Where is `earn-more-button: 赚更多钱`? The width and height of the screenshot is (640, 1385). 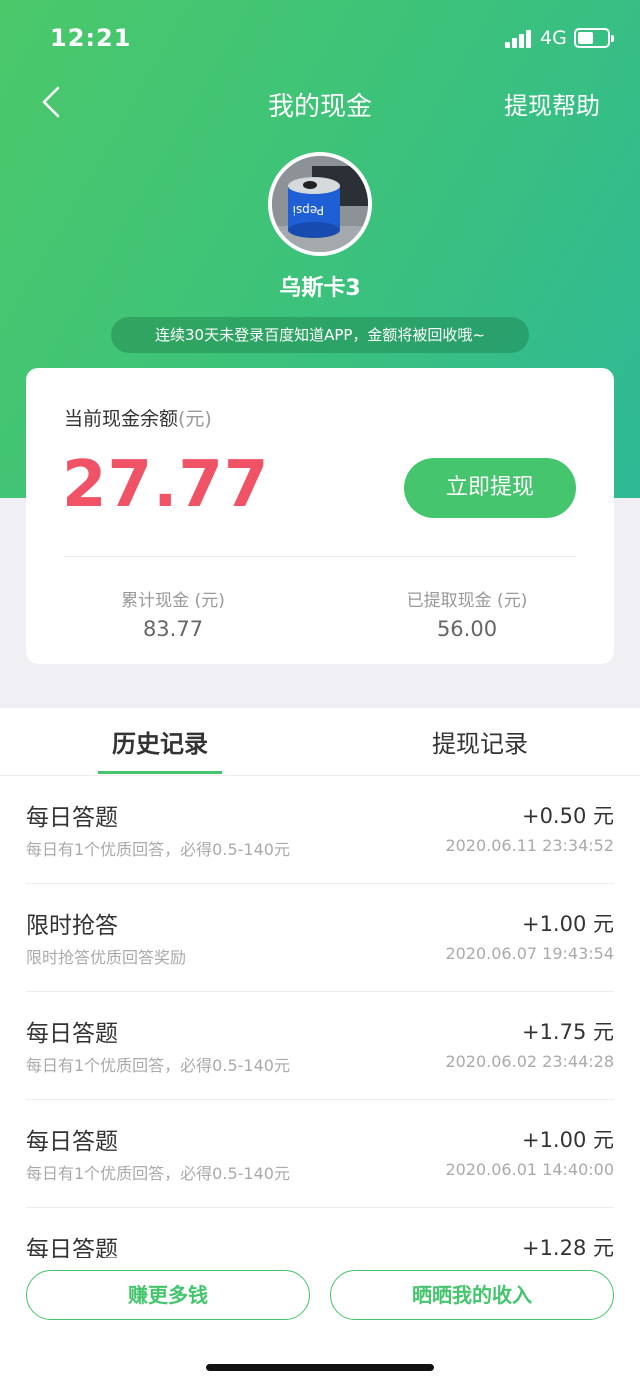
earn-more-button: 赚更多钱 is located at coordinates (168, 1295).